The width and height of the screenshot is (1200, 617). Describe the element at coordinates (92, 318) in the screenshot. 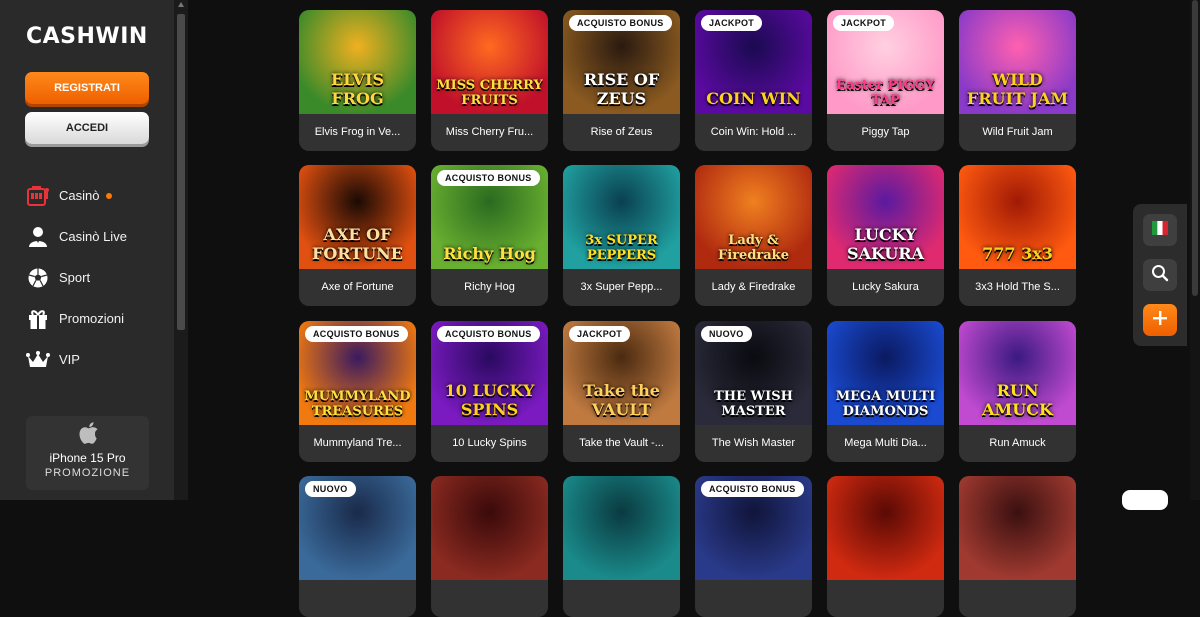

I see `nav-item-label: Promozioni` at that location.